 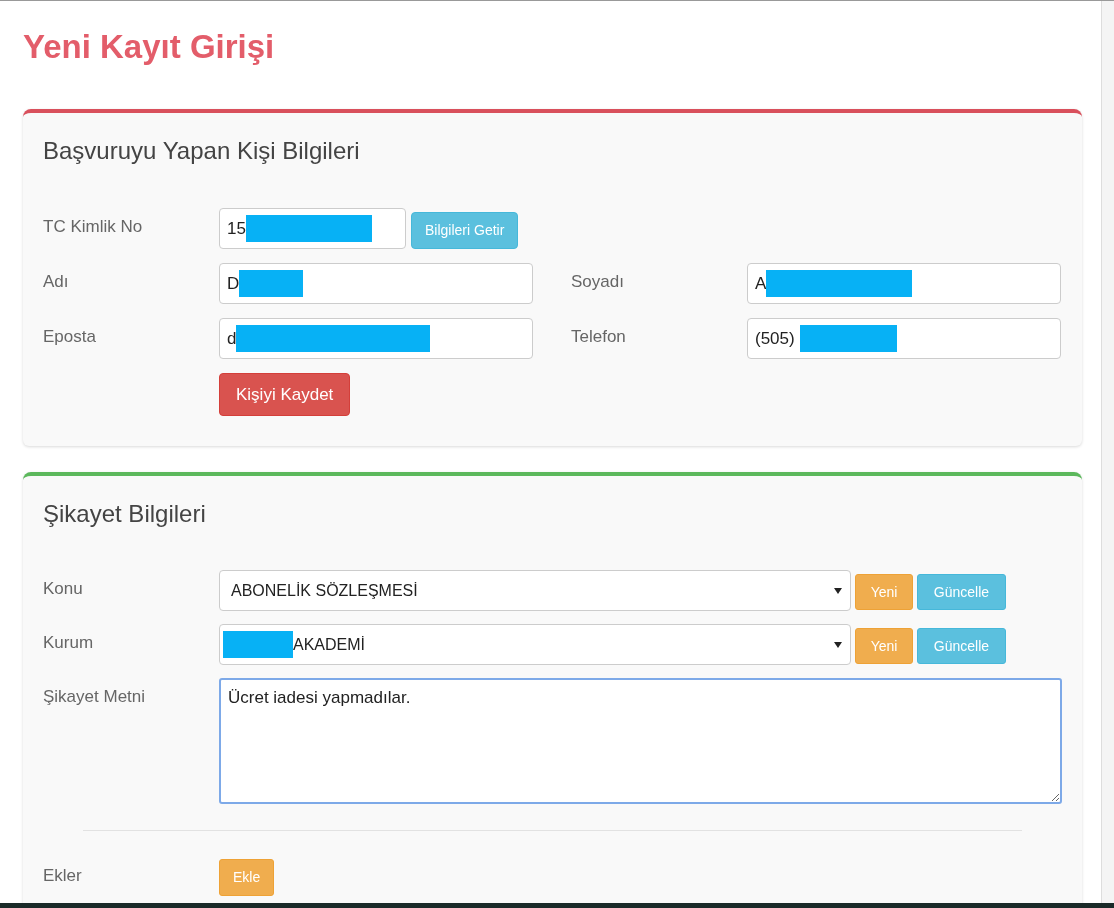 I want to click on field-label: Adı, so click(x=56, y=282).